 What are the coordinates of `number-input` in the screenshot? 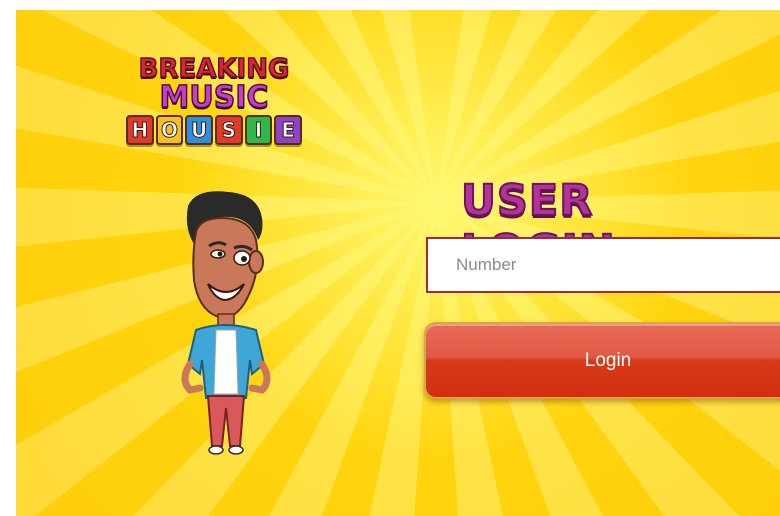 It's located at (604, 265).